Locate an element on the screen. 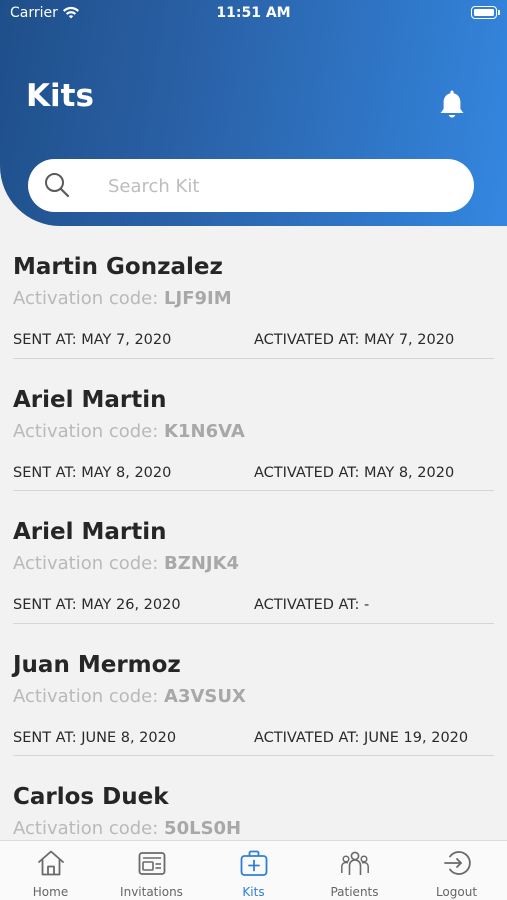 The width and height of the screenshot is (507, 900). tab-bar: Home Invitations Kits Patients Logout is located at coordinates (253, 870).